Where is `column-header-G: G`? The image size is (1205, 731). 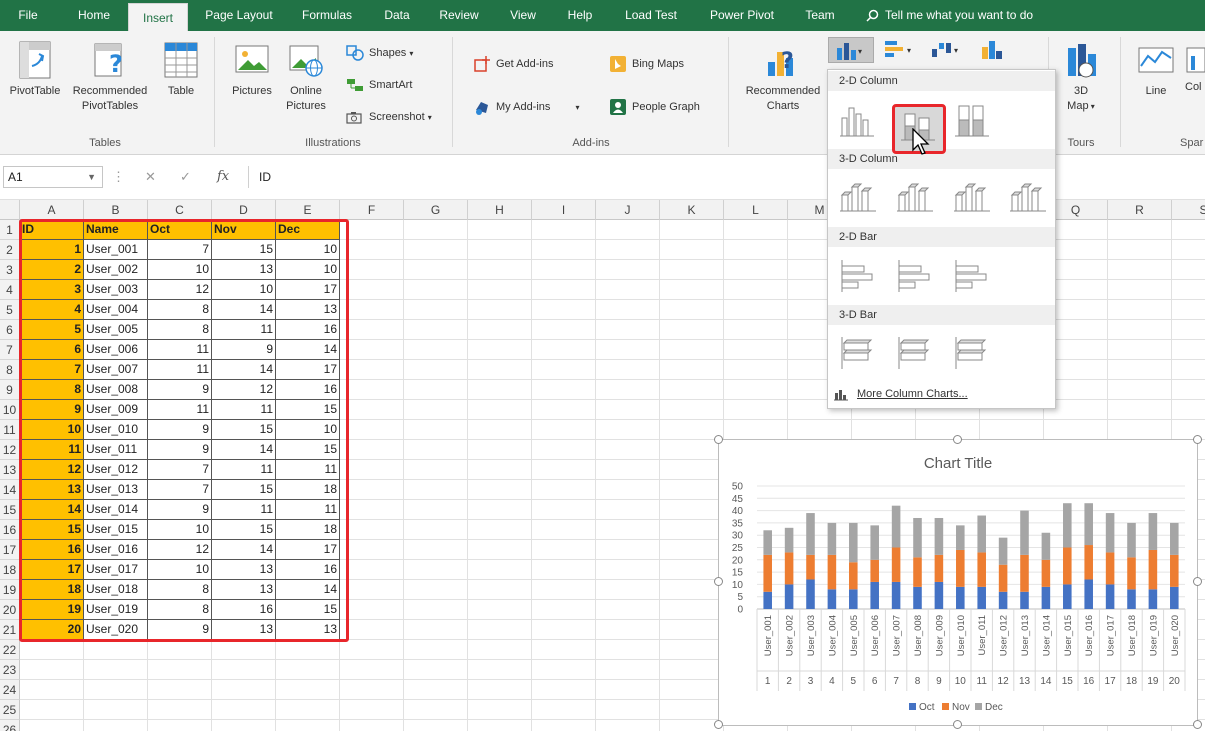
column-header-G: G is located at coordinates (436, 210).